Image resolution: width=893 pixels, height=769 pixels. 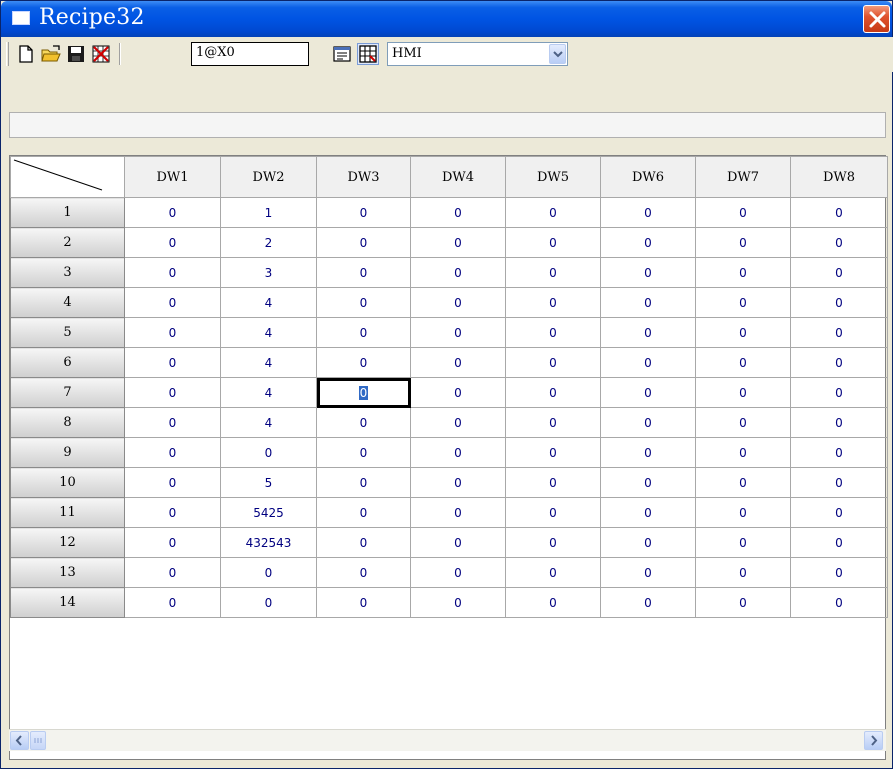 I want to click on row-header: 11, so click(x=67, y=512).